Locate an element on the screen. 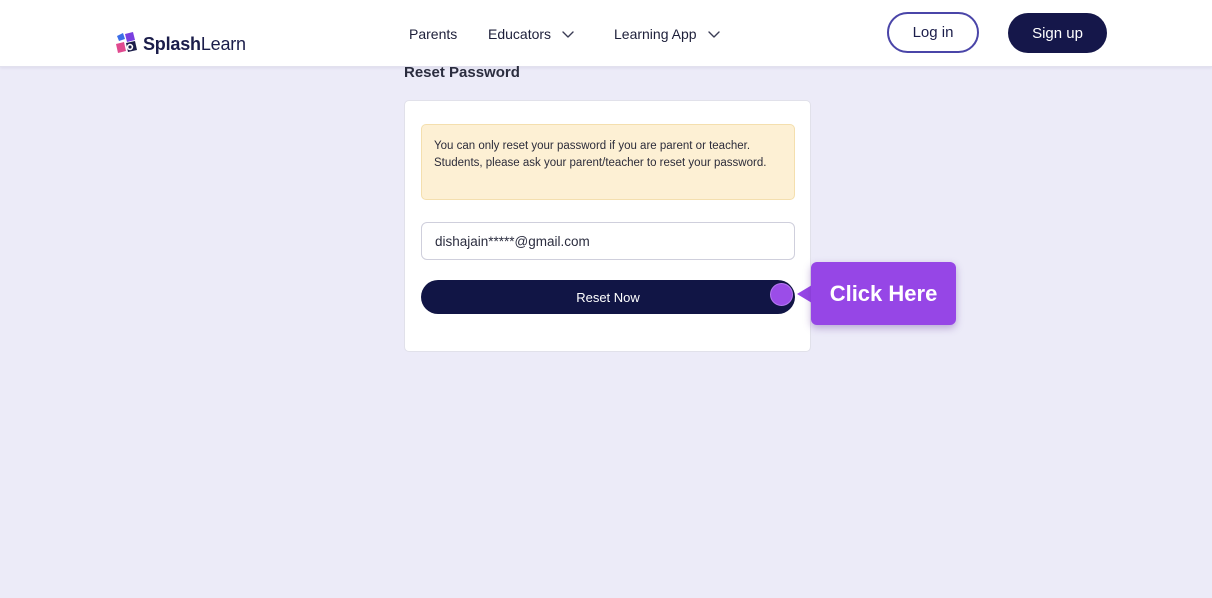 The width and height of the screenshot is (1212, 598). click-hotspot-dot is located at coordinates (781, 294).